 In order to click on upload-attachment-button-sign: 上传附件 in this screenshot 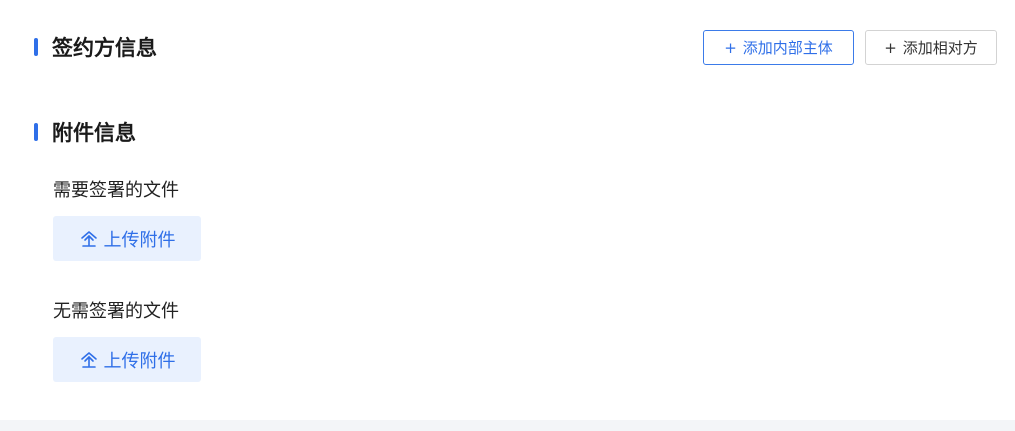, I will do `click(127, 238)`.